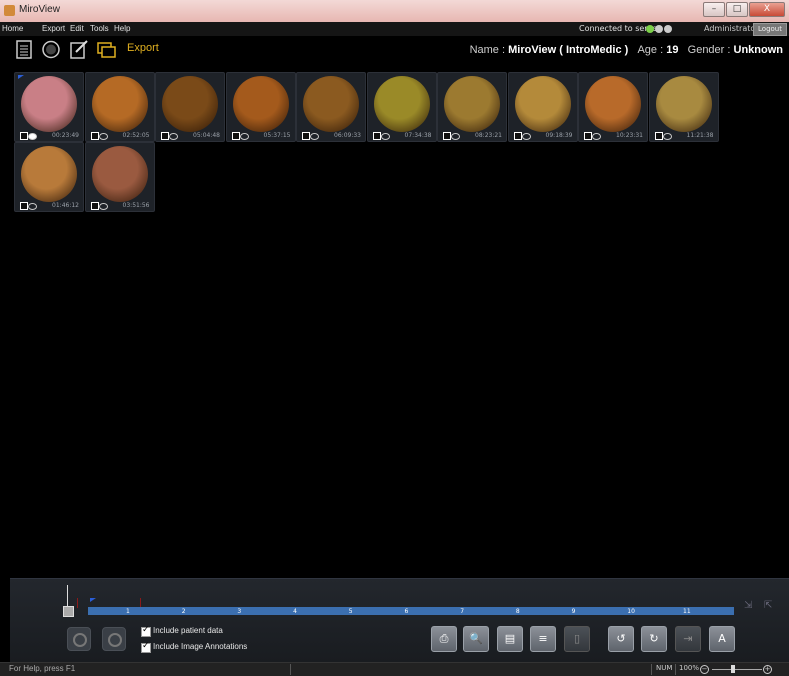 The width and height of the screenshot is (789, 676). I want to click on include-patient-label: Include patient data, so click(188, 630).